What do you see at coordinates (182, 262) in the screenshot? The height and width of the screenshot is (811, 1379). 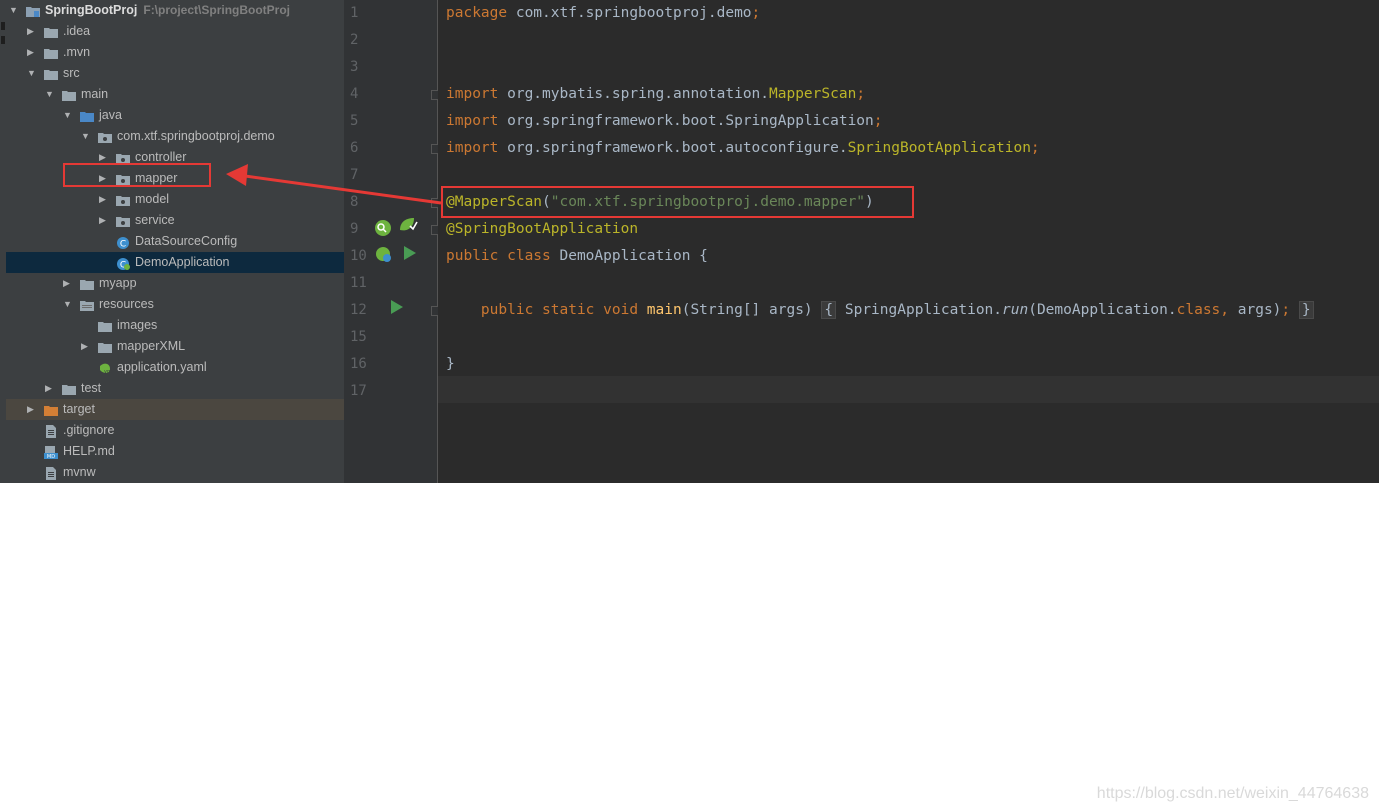 I see `tree-item-label: DemoApplication` at bounding box center [182, 262].